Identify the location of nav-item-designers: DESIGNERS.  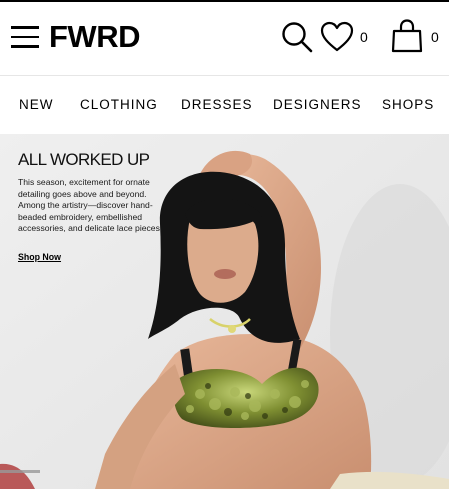
(317, 105).